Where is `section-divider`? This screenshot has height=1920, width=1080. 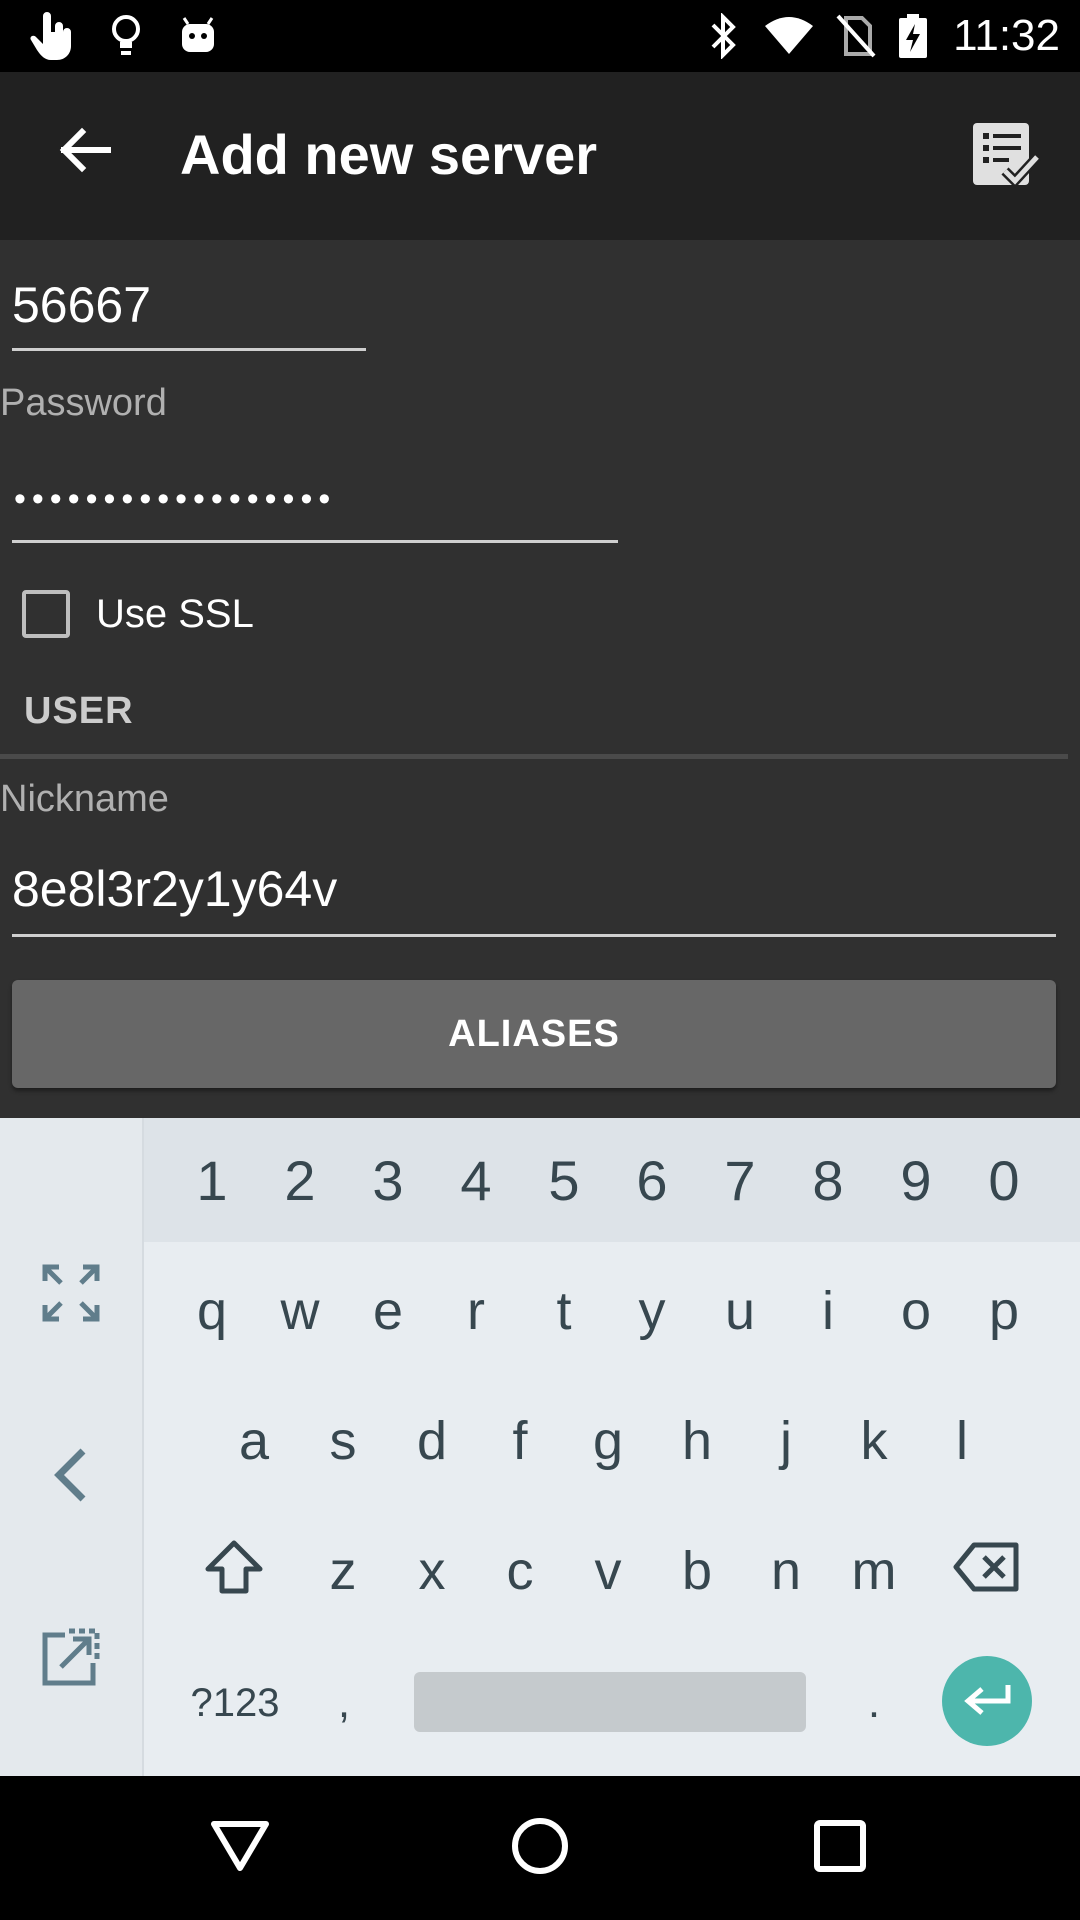 section-divider is located at coordinates (534, 756).